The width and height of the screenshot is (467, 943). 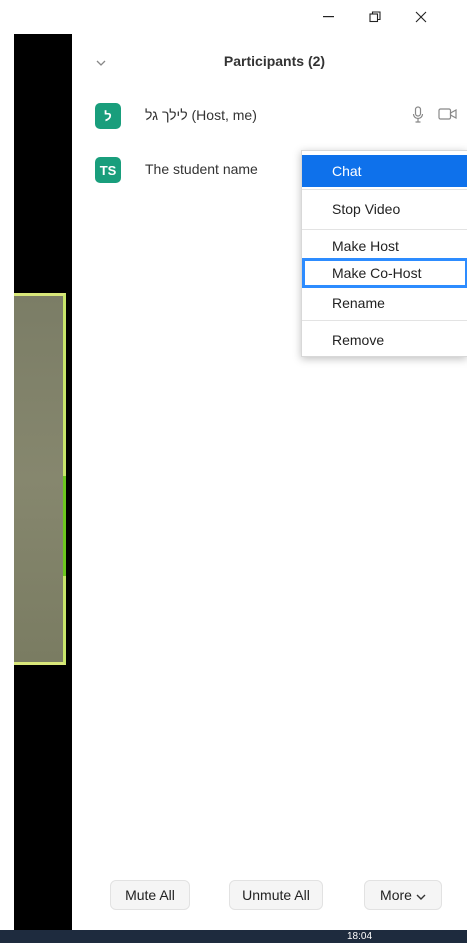 I want to click on video-camera-icon, so click(x=448, y=116).